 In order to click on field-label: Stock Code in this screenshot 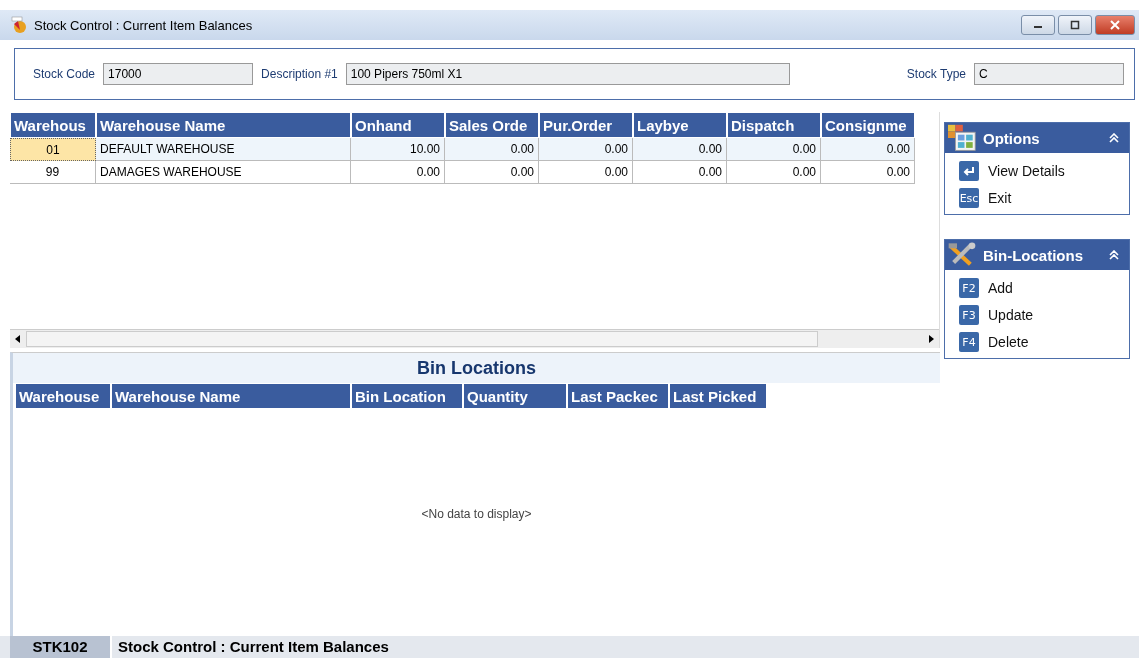, I will do `click(64, 74)`.